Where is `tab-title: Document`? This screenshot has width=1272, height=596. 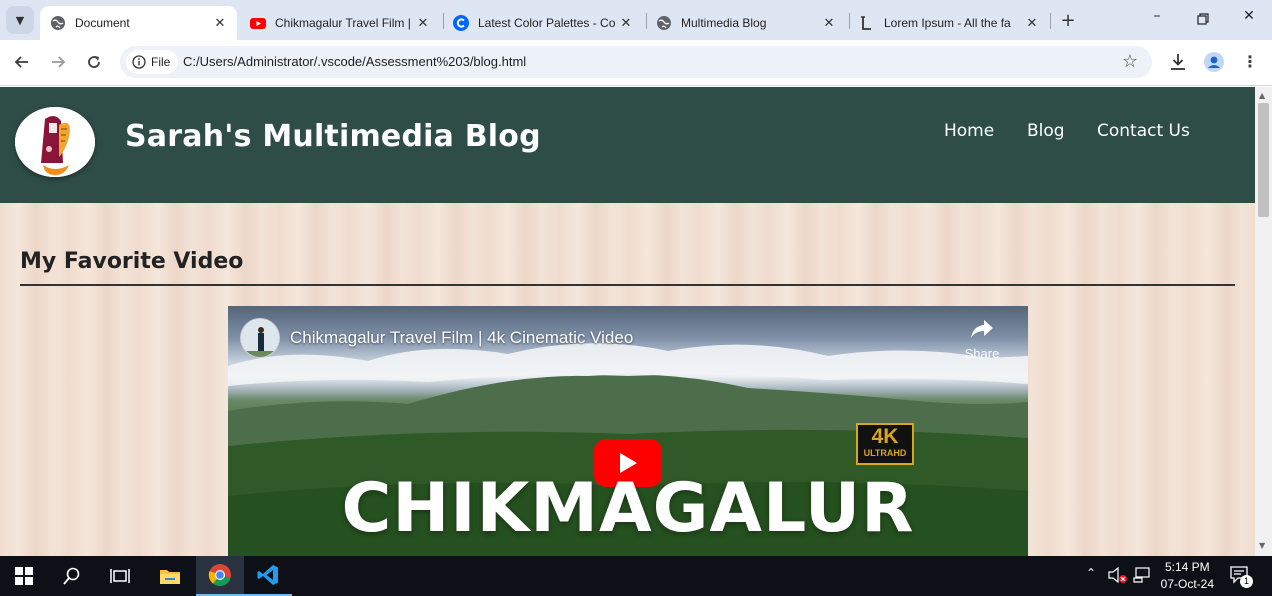 tab-title: Document is located at coordinates (102, 23).